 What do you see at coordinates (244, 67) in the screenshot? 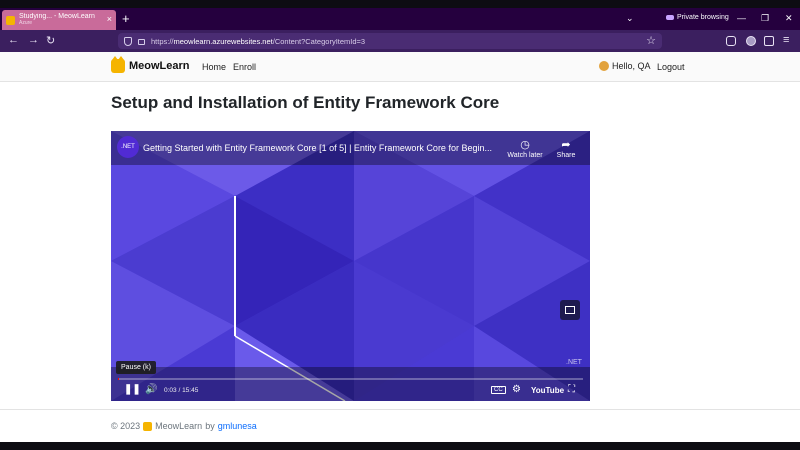
I see `nav-enroll-link: Enroll` at bounding box center [244, 67].